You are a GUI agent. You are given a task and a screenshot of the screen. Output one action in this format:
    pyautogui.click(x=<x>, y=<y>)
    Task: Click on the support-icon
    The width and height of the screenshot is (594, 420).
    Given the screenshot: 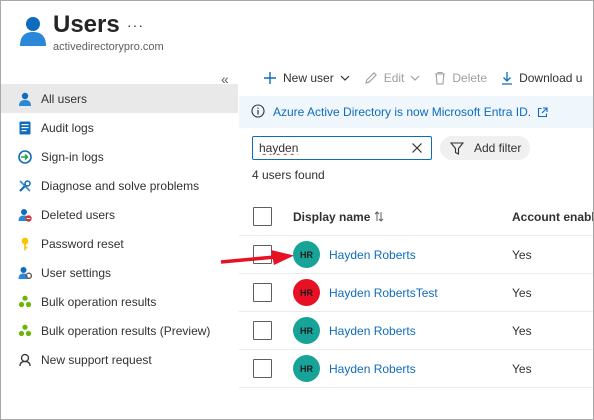 What is the action you would take?
    pyautogui.click(x=25, y=360)
    